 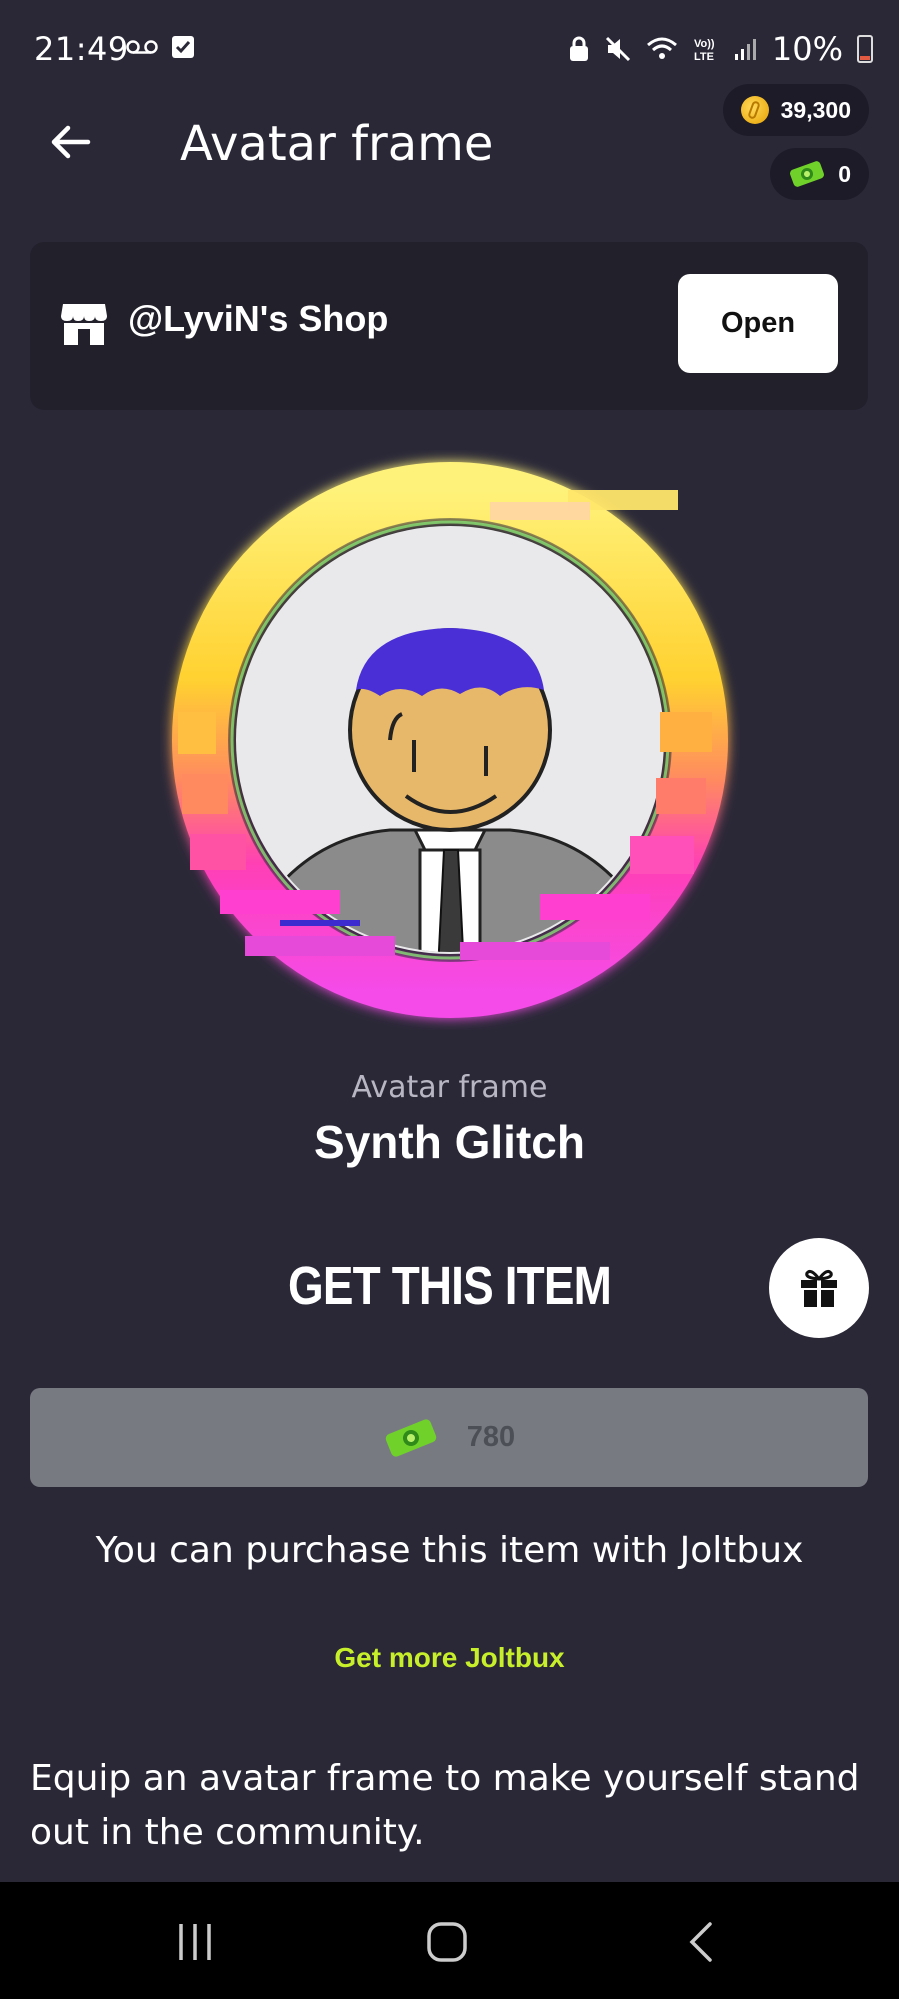 I want to click on svg-text: Vo)), so click(x=704, y=44).